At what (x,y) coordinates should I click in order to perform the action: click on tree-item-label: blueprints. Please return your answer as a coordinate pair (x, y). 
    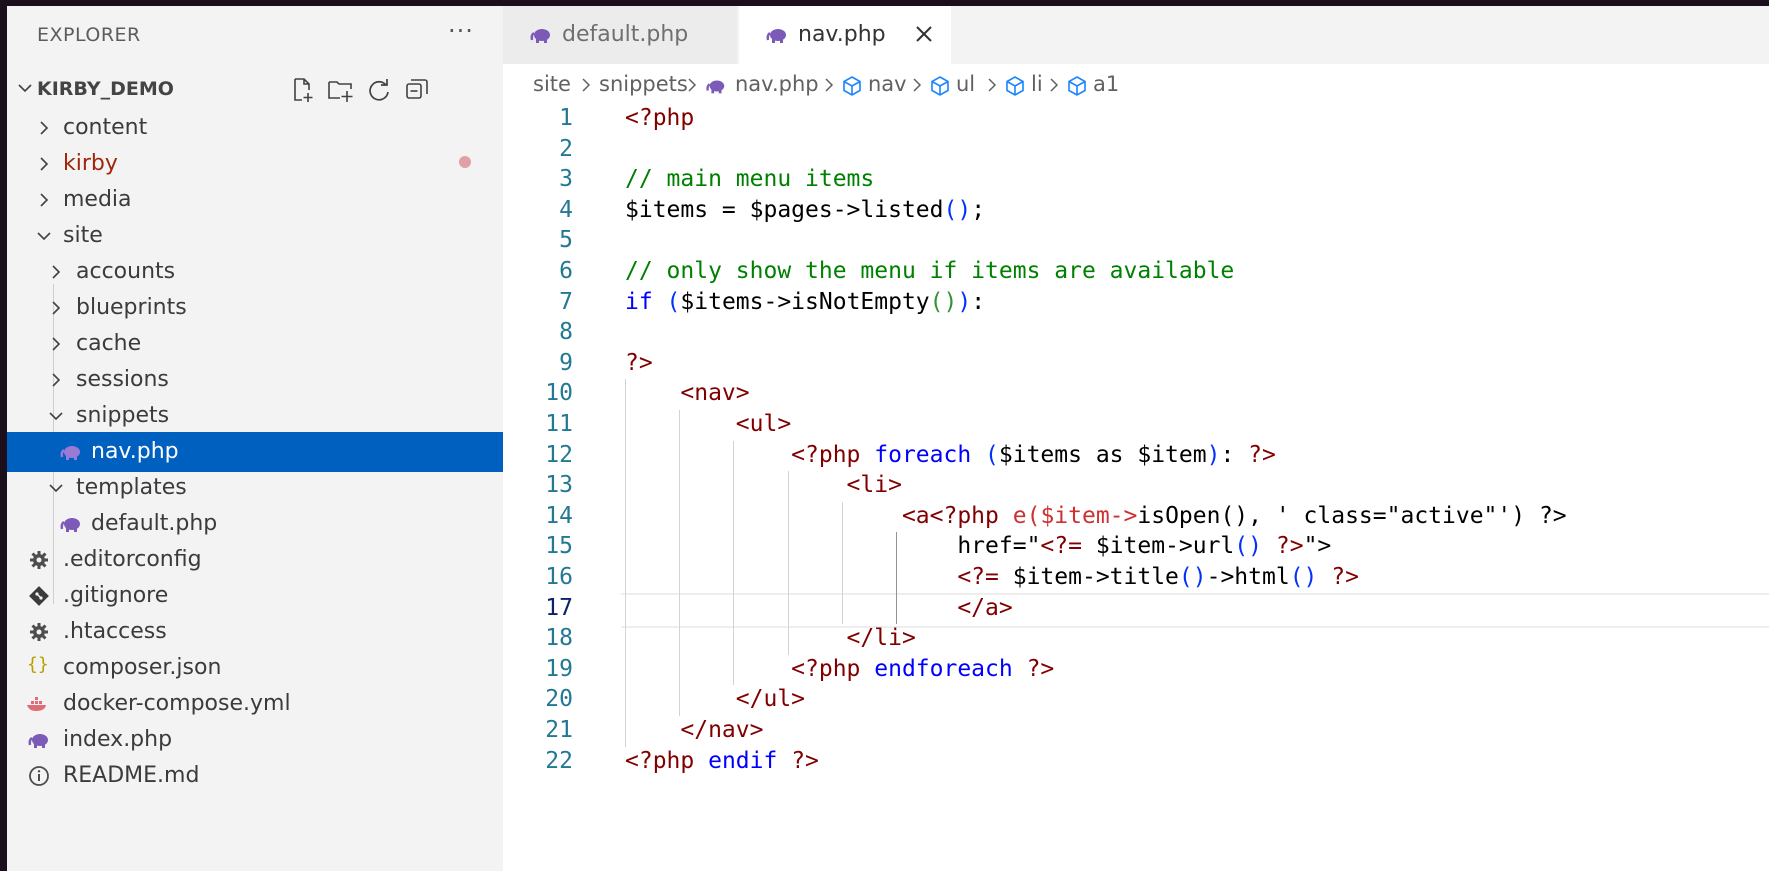
    Looking at the image, I should click on (131, 307).